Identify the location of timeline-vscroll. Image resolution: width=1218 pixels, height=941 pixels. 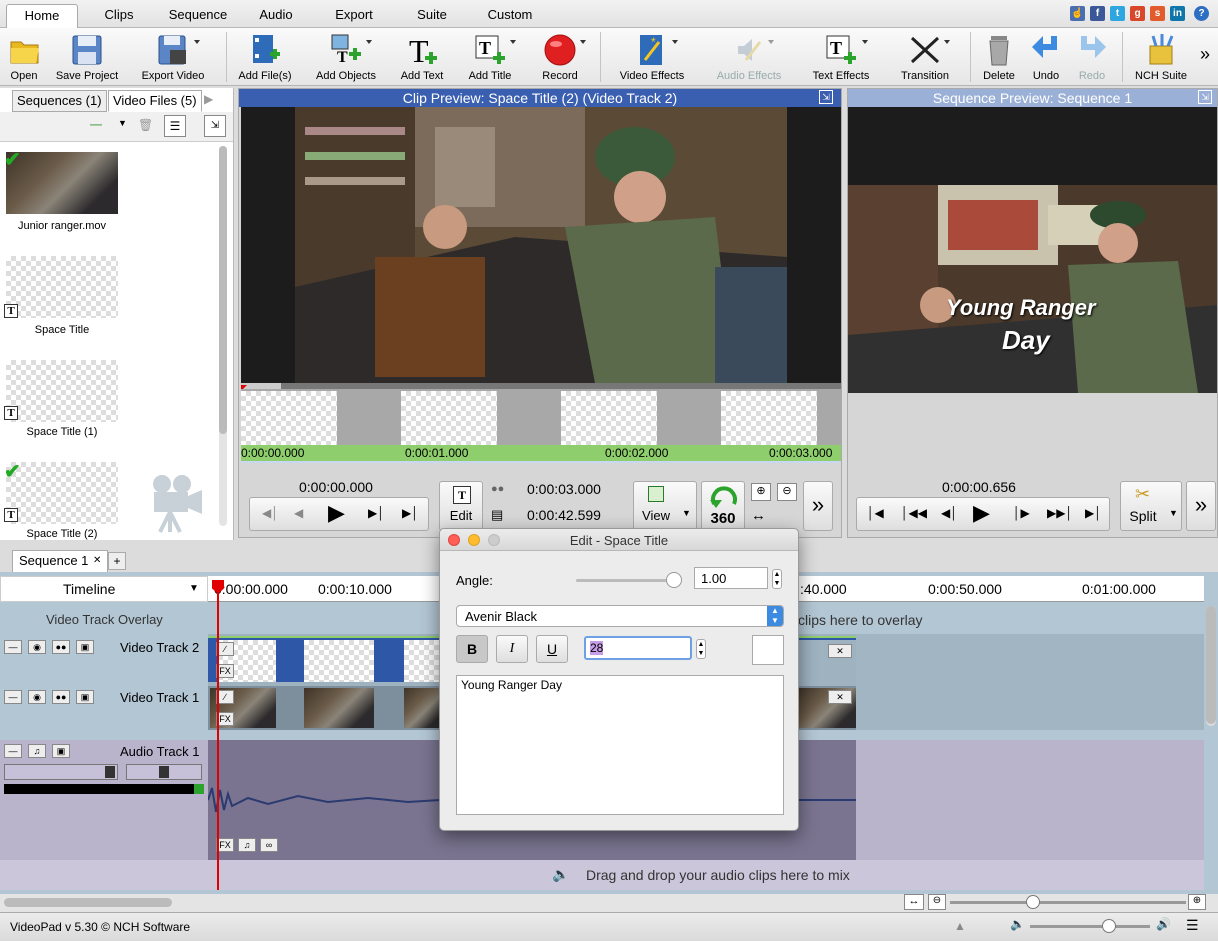
(1211, 666).